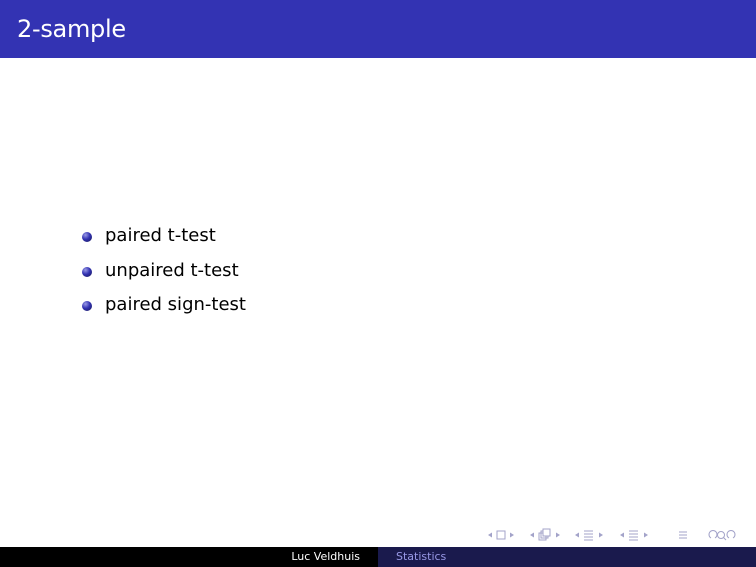 Image resolution: width=756 pixels, height=567 pixels. What do you see at coordinates (189, 557) in the screenshot?
I see `footer-author-box: Luc Veldhuis` at bounding box center [189, 557].